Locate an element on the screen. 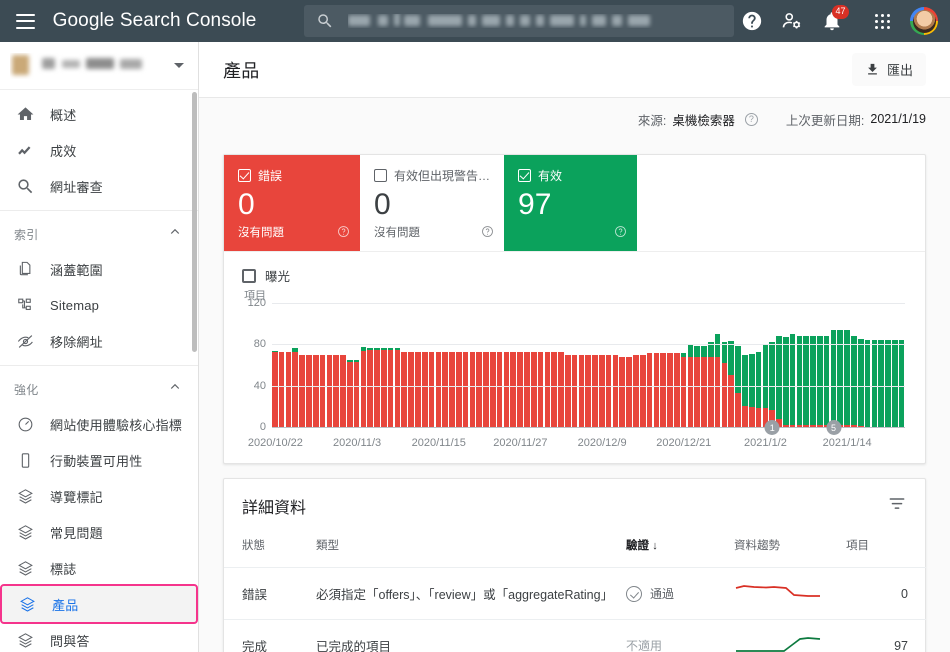  filter-icon is located at coordinates (897, 506).